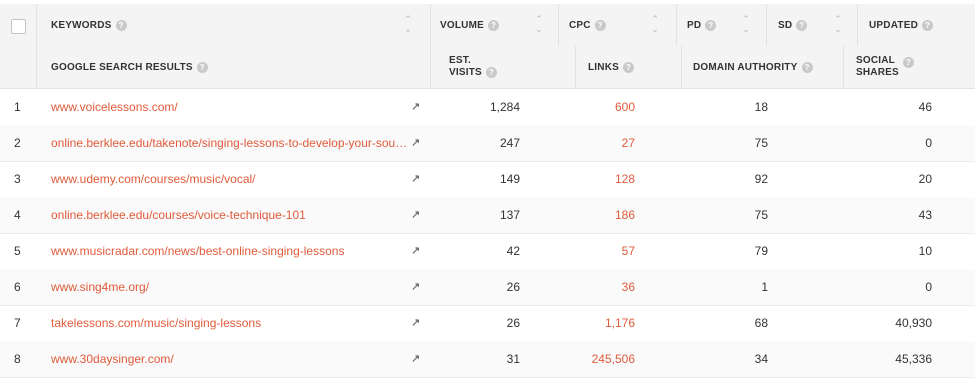 This screenshot has height=384, width=975. What do you see at coordinates (925, 215) in the screenshot?
I see `social-shares-value: 43` at bounding box center [925, 215].